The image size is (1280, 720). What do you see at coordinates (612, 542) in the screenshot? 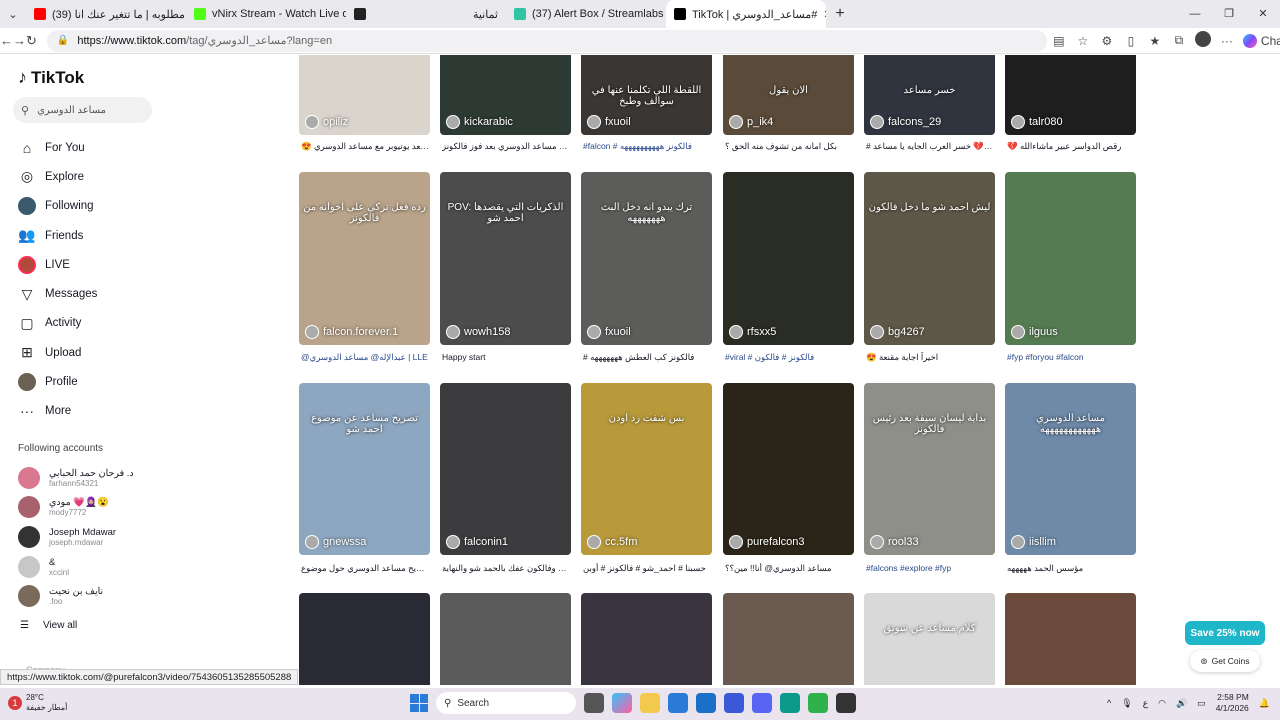
I see `video-author: cc.5fm` at bounding box center [612, 542].